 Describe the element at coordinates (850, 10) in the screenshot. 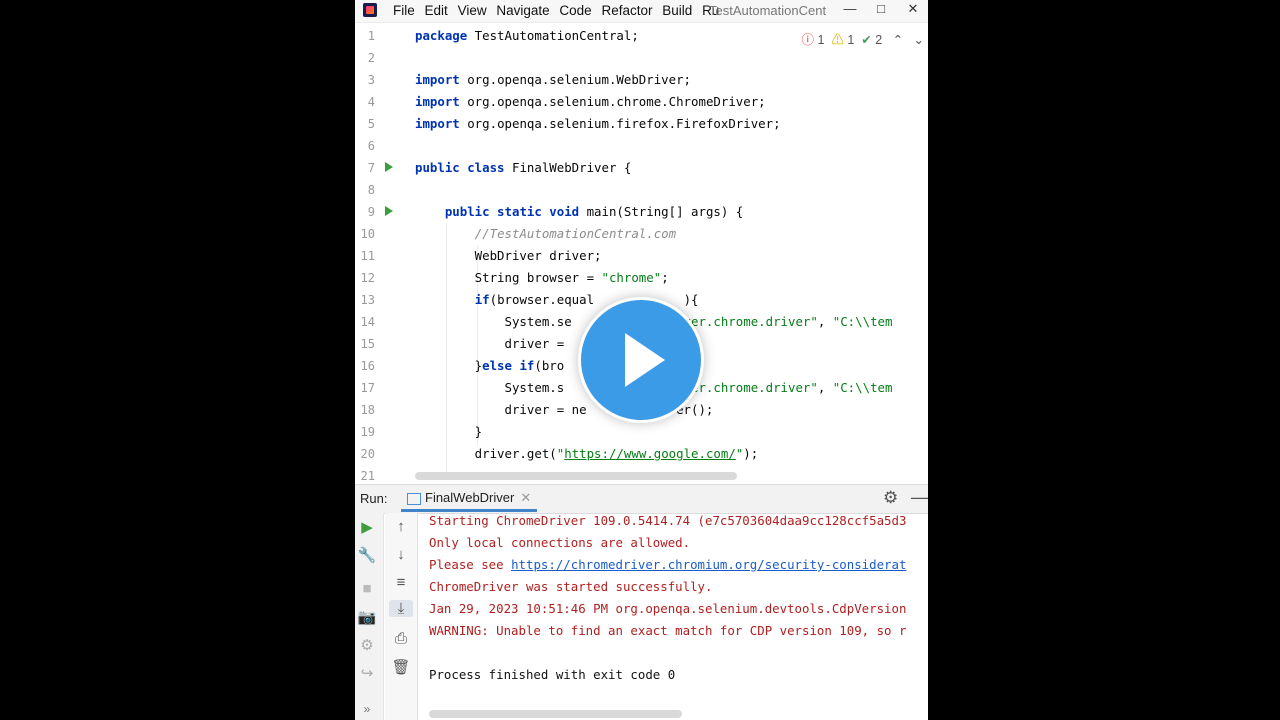

I see `minimize-button: —` at that location.